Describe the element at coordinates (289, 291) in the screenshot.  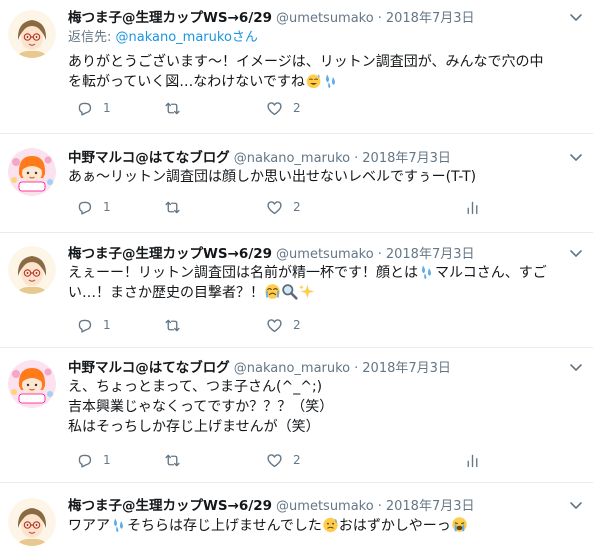
I see `magnifying-glass-emoji-icon` at that location.